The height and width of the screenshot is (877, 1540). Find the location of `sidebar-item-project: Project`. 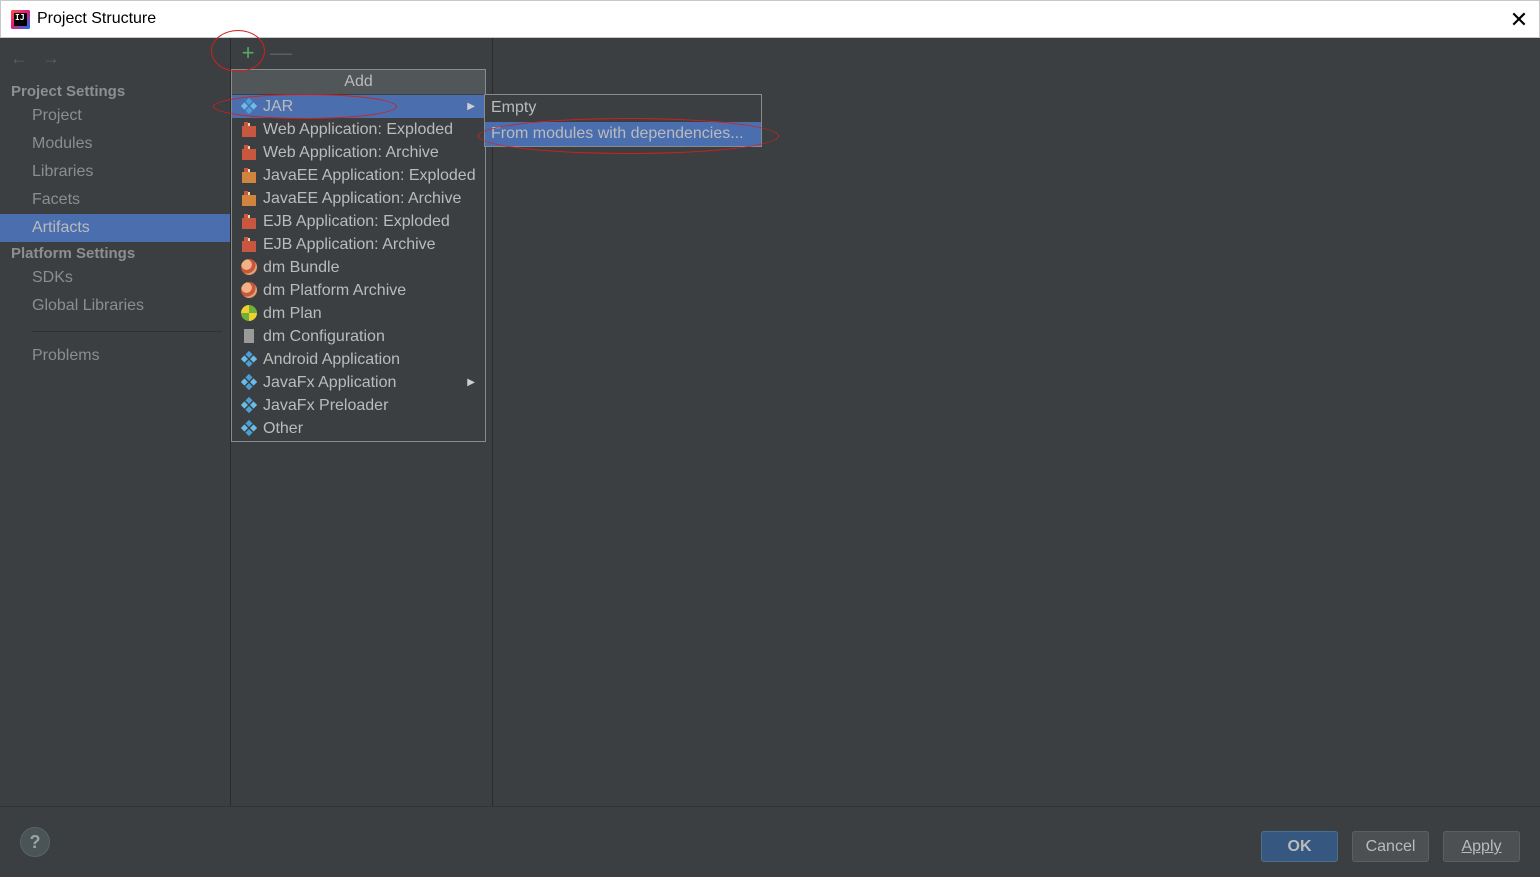

sidebar-item-project: Project is located at coordinates (115, 116).